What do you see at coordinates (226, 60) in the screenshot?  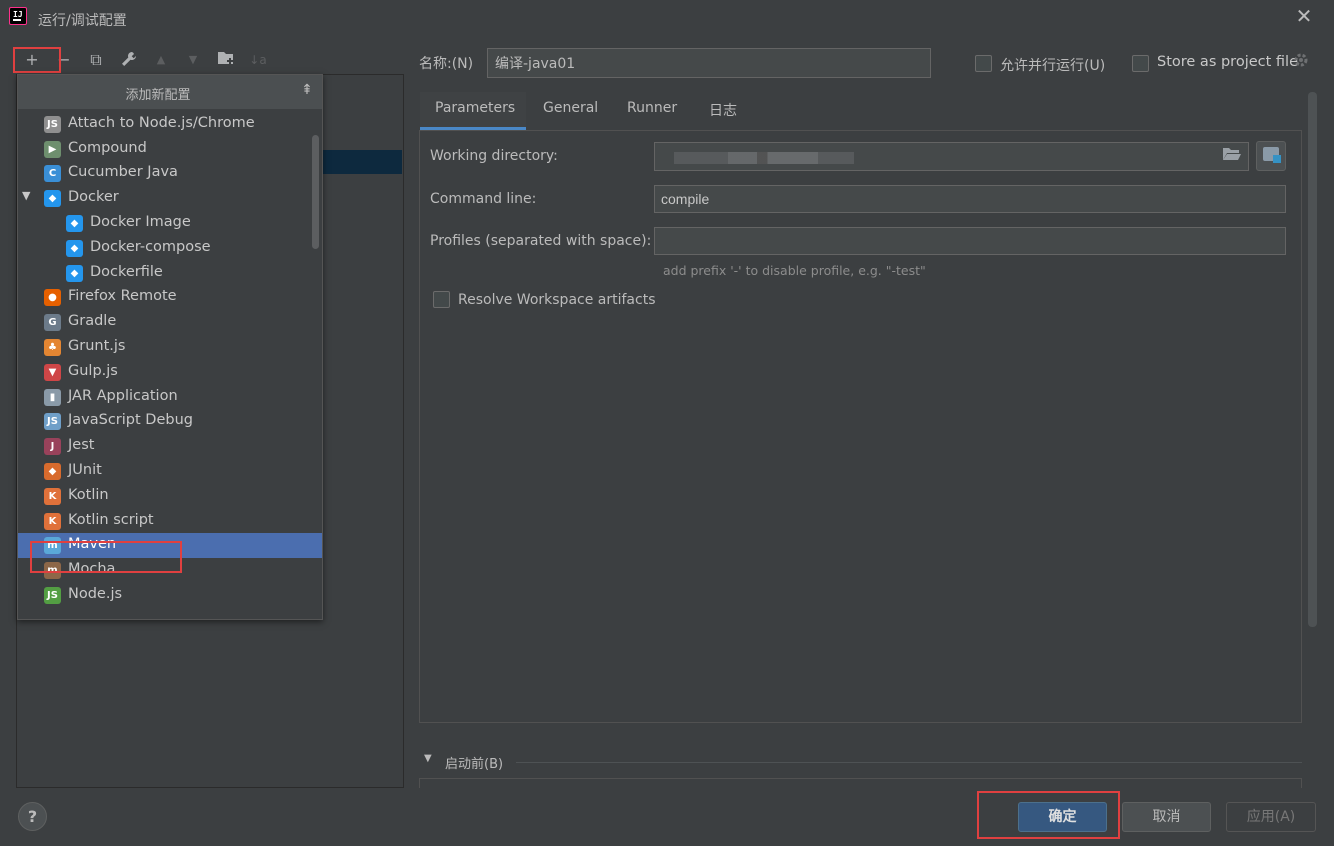 I see `folder-add-icon` at bounding box center [226, 60].